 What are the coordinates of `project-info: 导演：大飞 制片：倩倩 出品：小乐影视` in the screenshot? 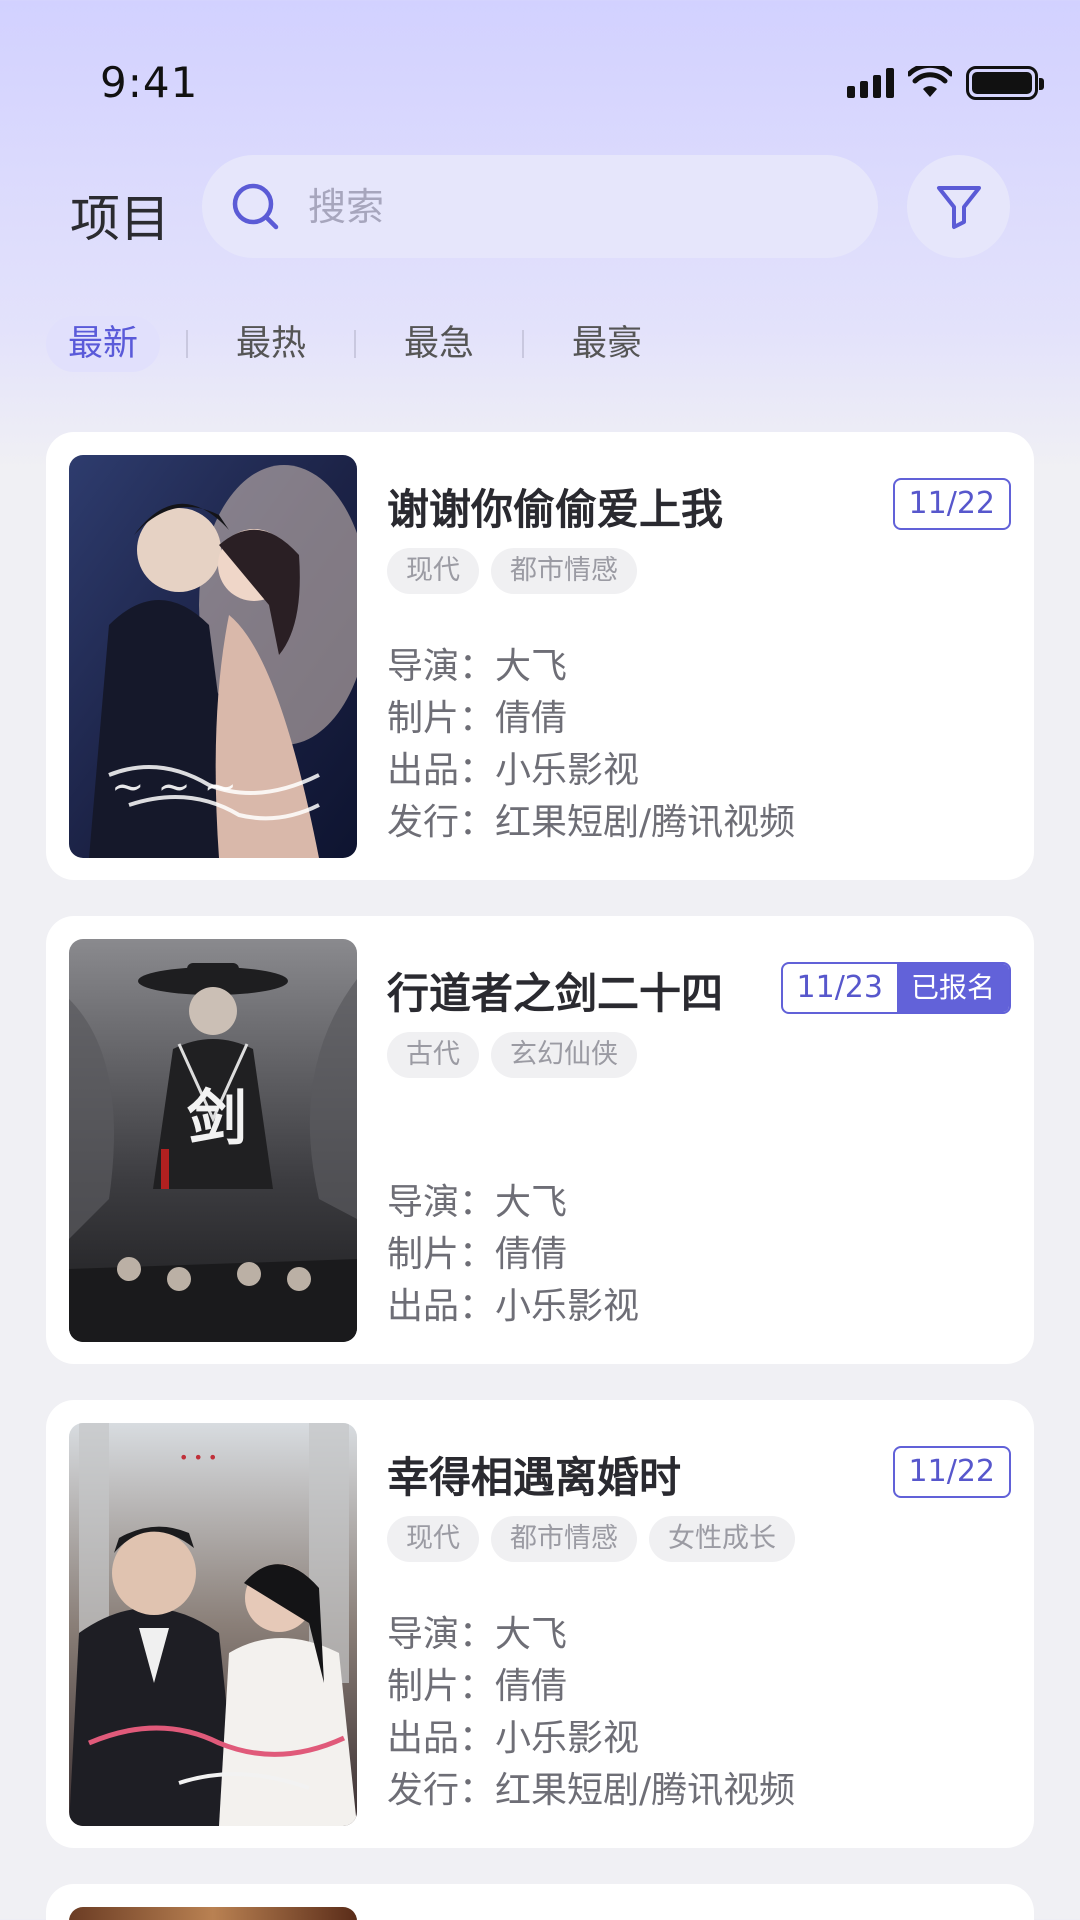 It's located at (513, 1255).